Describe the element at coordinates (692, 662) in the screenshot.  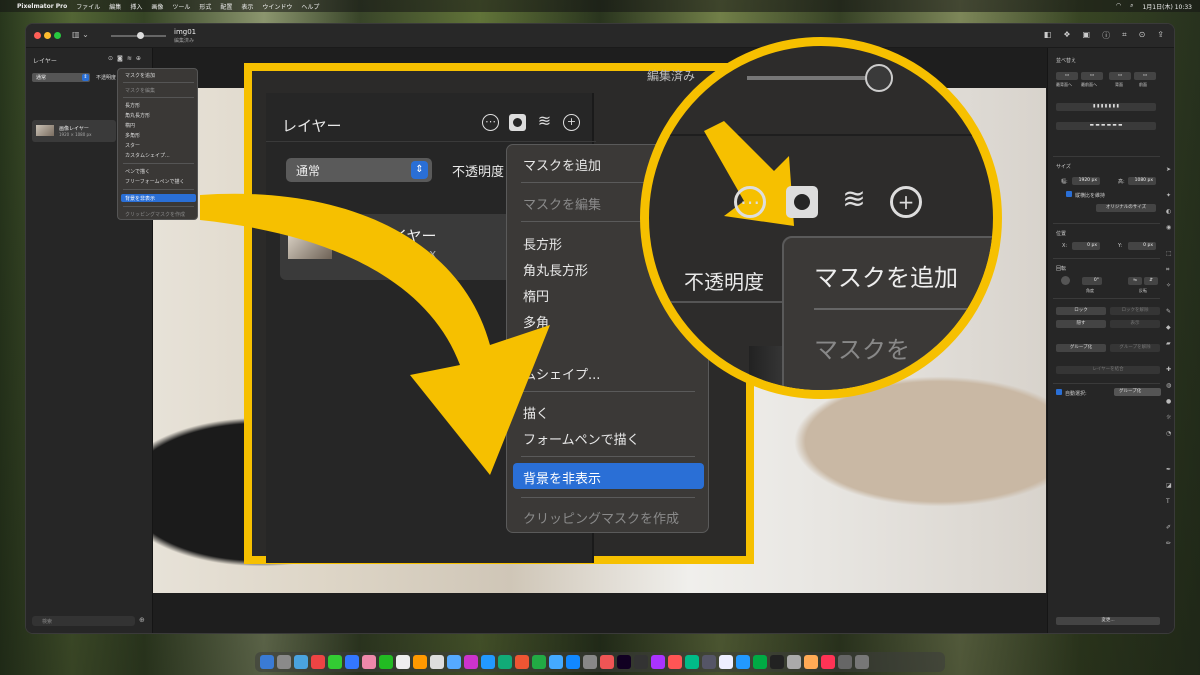
I see `utility-icon` at that location.